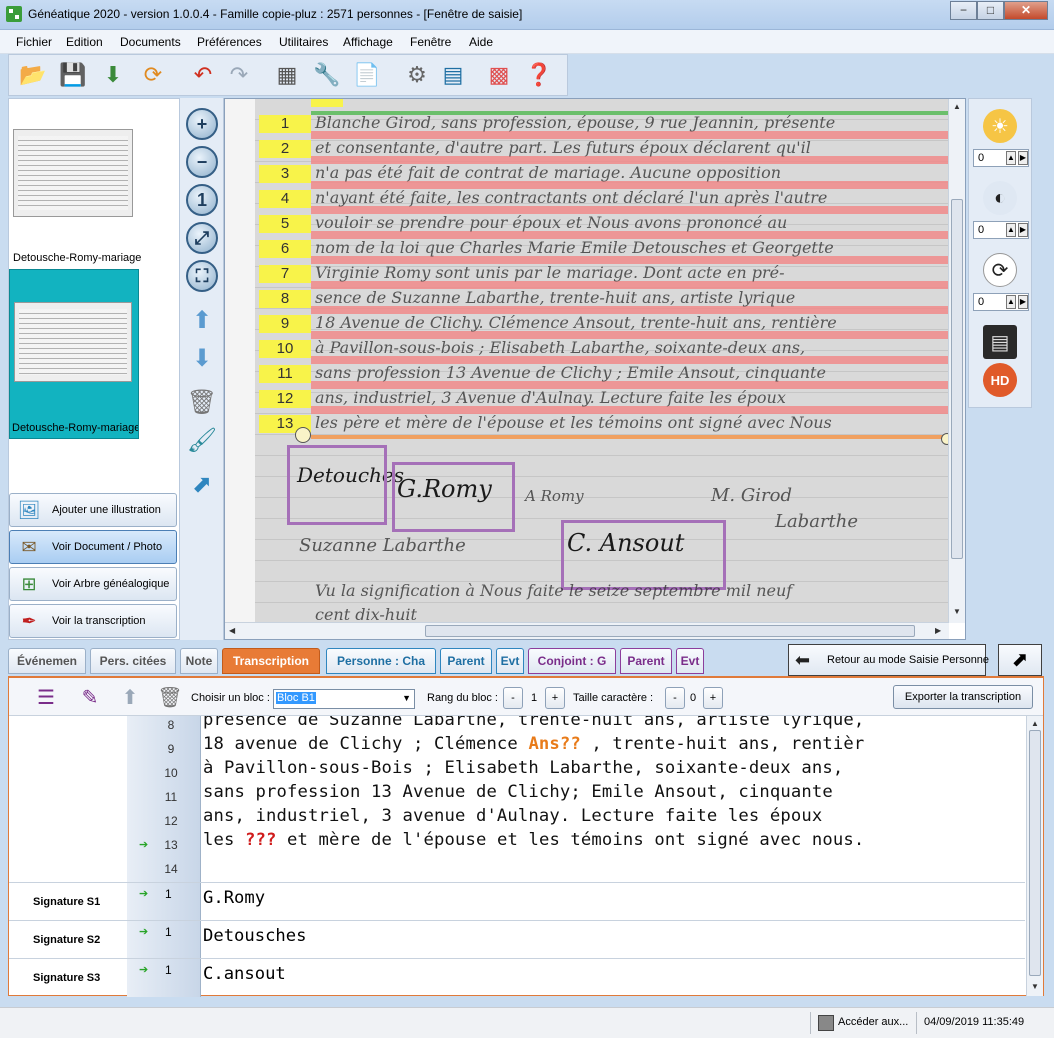 This screenshot has width=1054, height=1038. I want to click on transcription-scrollbar: ▲ ▼, so click(1034, 856).